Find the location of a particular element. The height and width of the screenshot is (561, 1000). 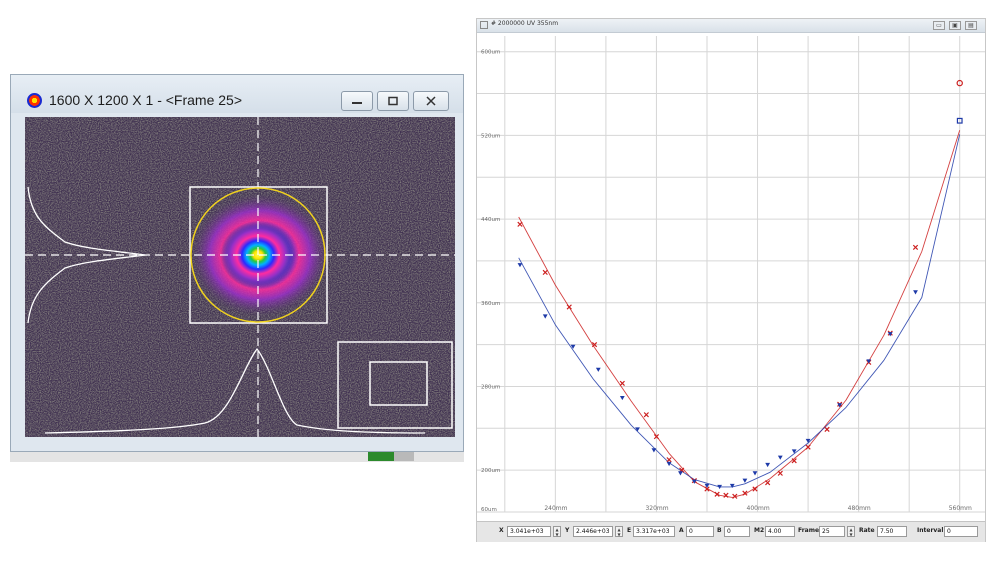

x-spinner: ▲ ▼ is located at coordinates (557, 531).